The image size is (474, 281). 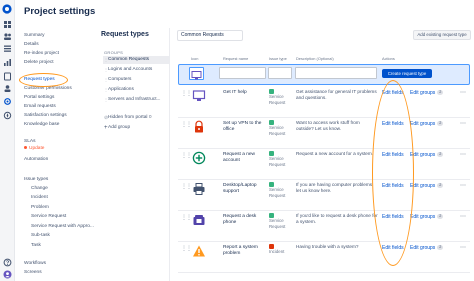 What do you see at coordinates (29, 141) in the screenshot?
I see `sidebar-item-slas: SLAs` at bounding box center [29, 141].